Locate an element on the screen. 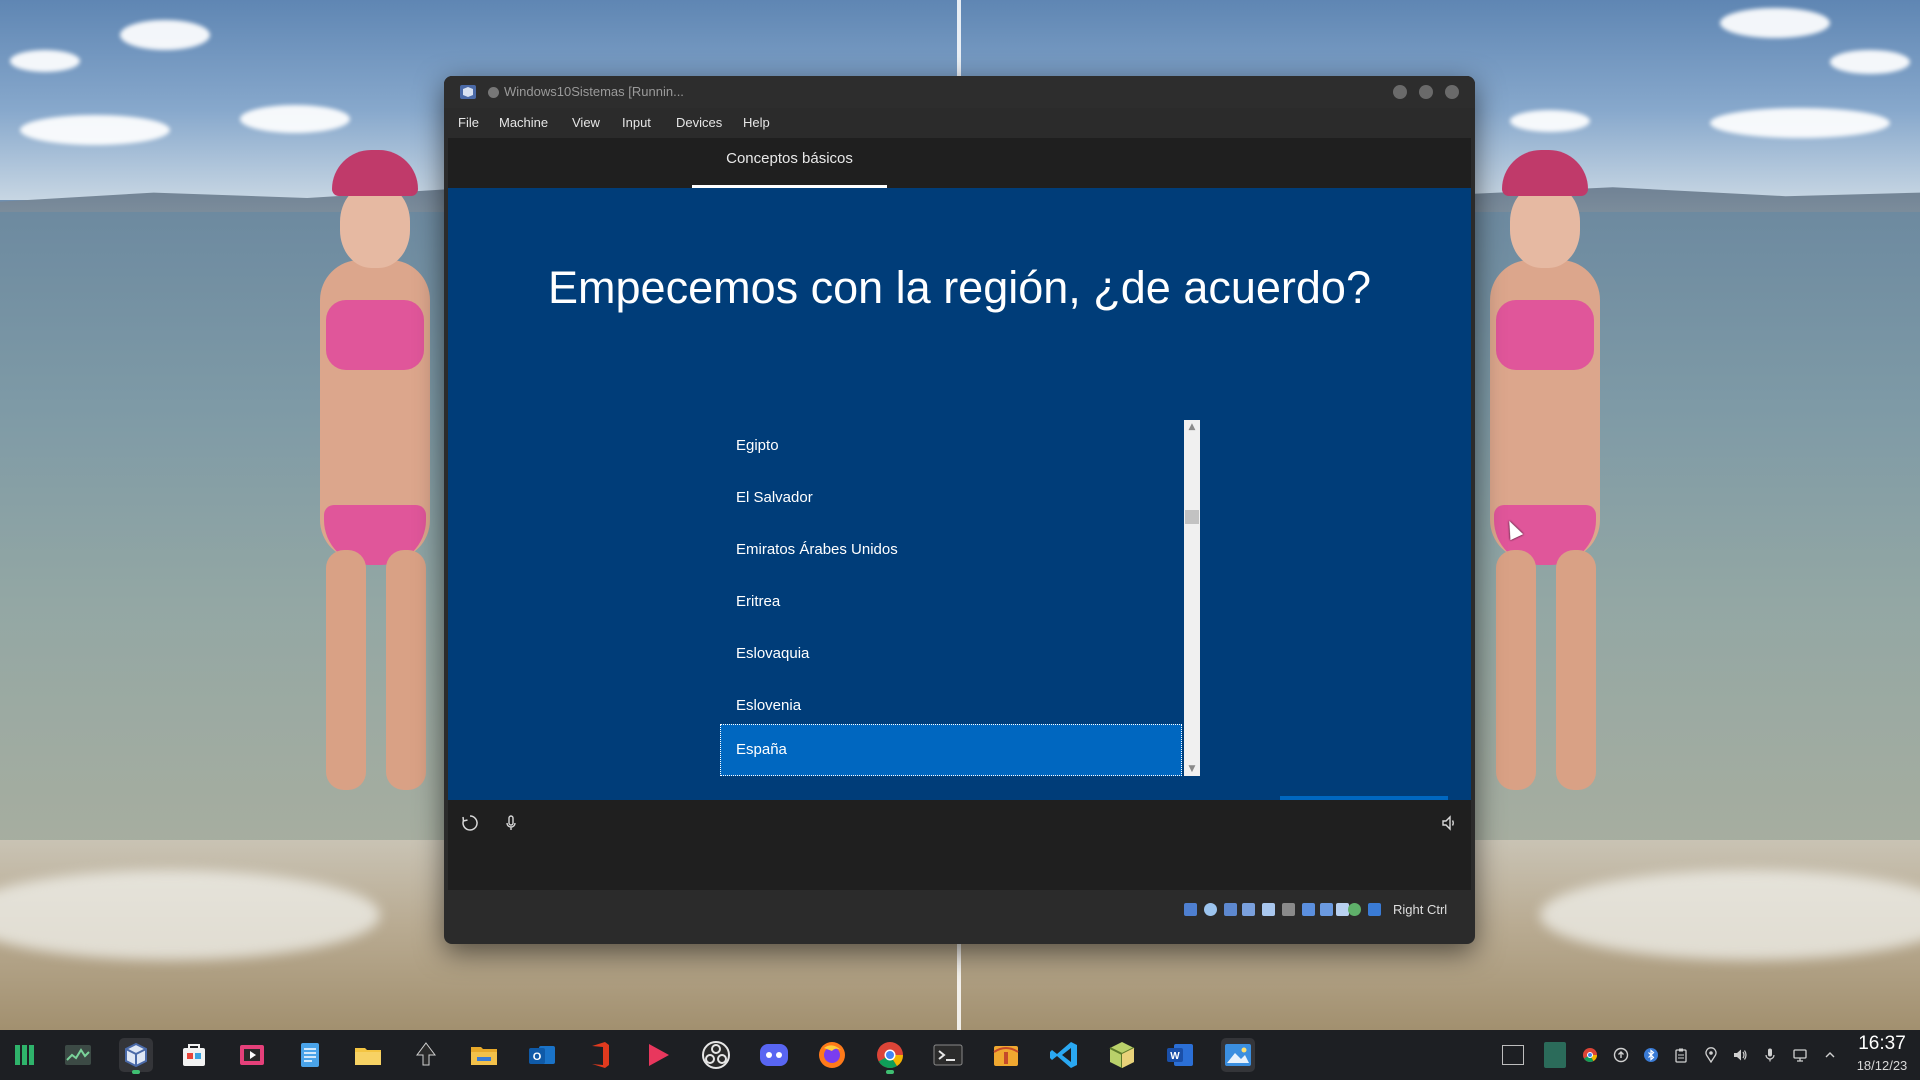 Image resolution: width=1920 pixels, height=1080 pixels. svg-text: W is located at coordinates (1175, 1056).